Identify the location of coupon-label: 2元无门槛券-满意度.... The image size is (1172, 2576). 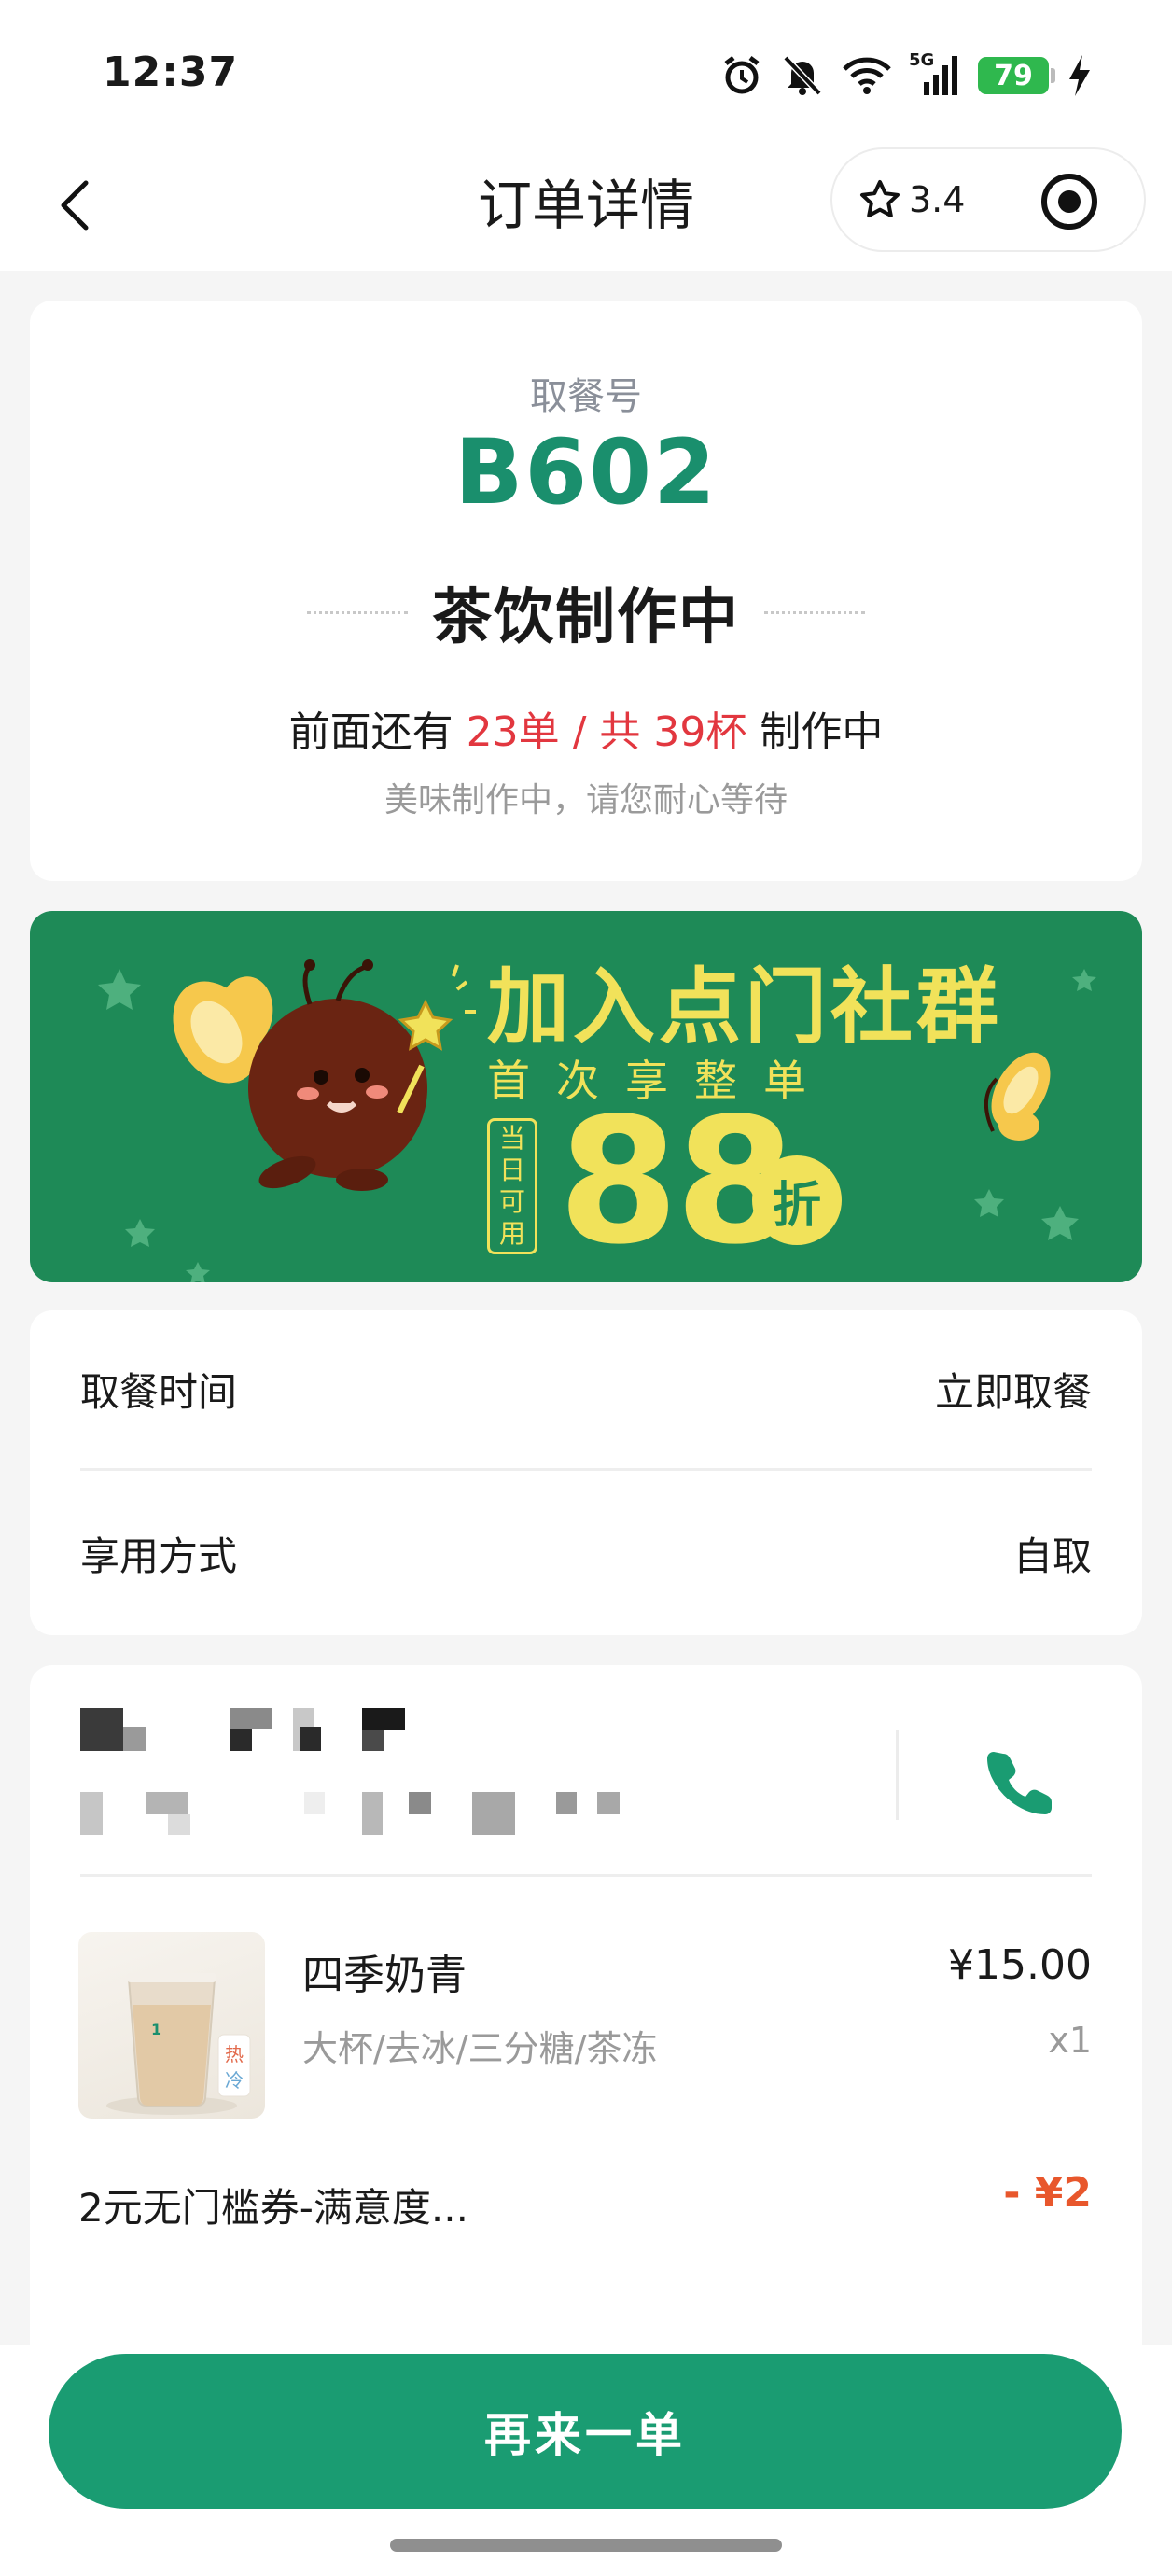
(273, 2208).